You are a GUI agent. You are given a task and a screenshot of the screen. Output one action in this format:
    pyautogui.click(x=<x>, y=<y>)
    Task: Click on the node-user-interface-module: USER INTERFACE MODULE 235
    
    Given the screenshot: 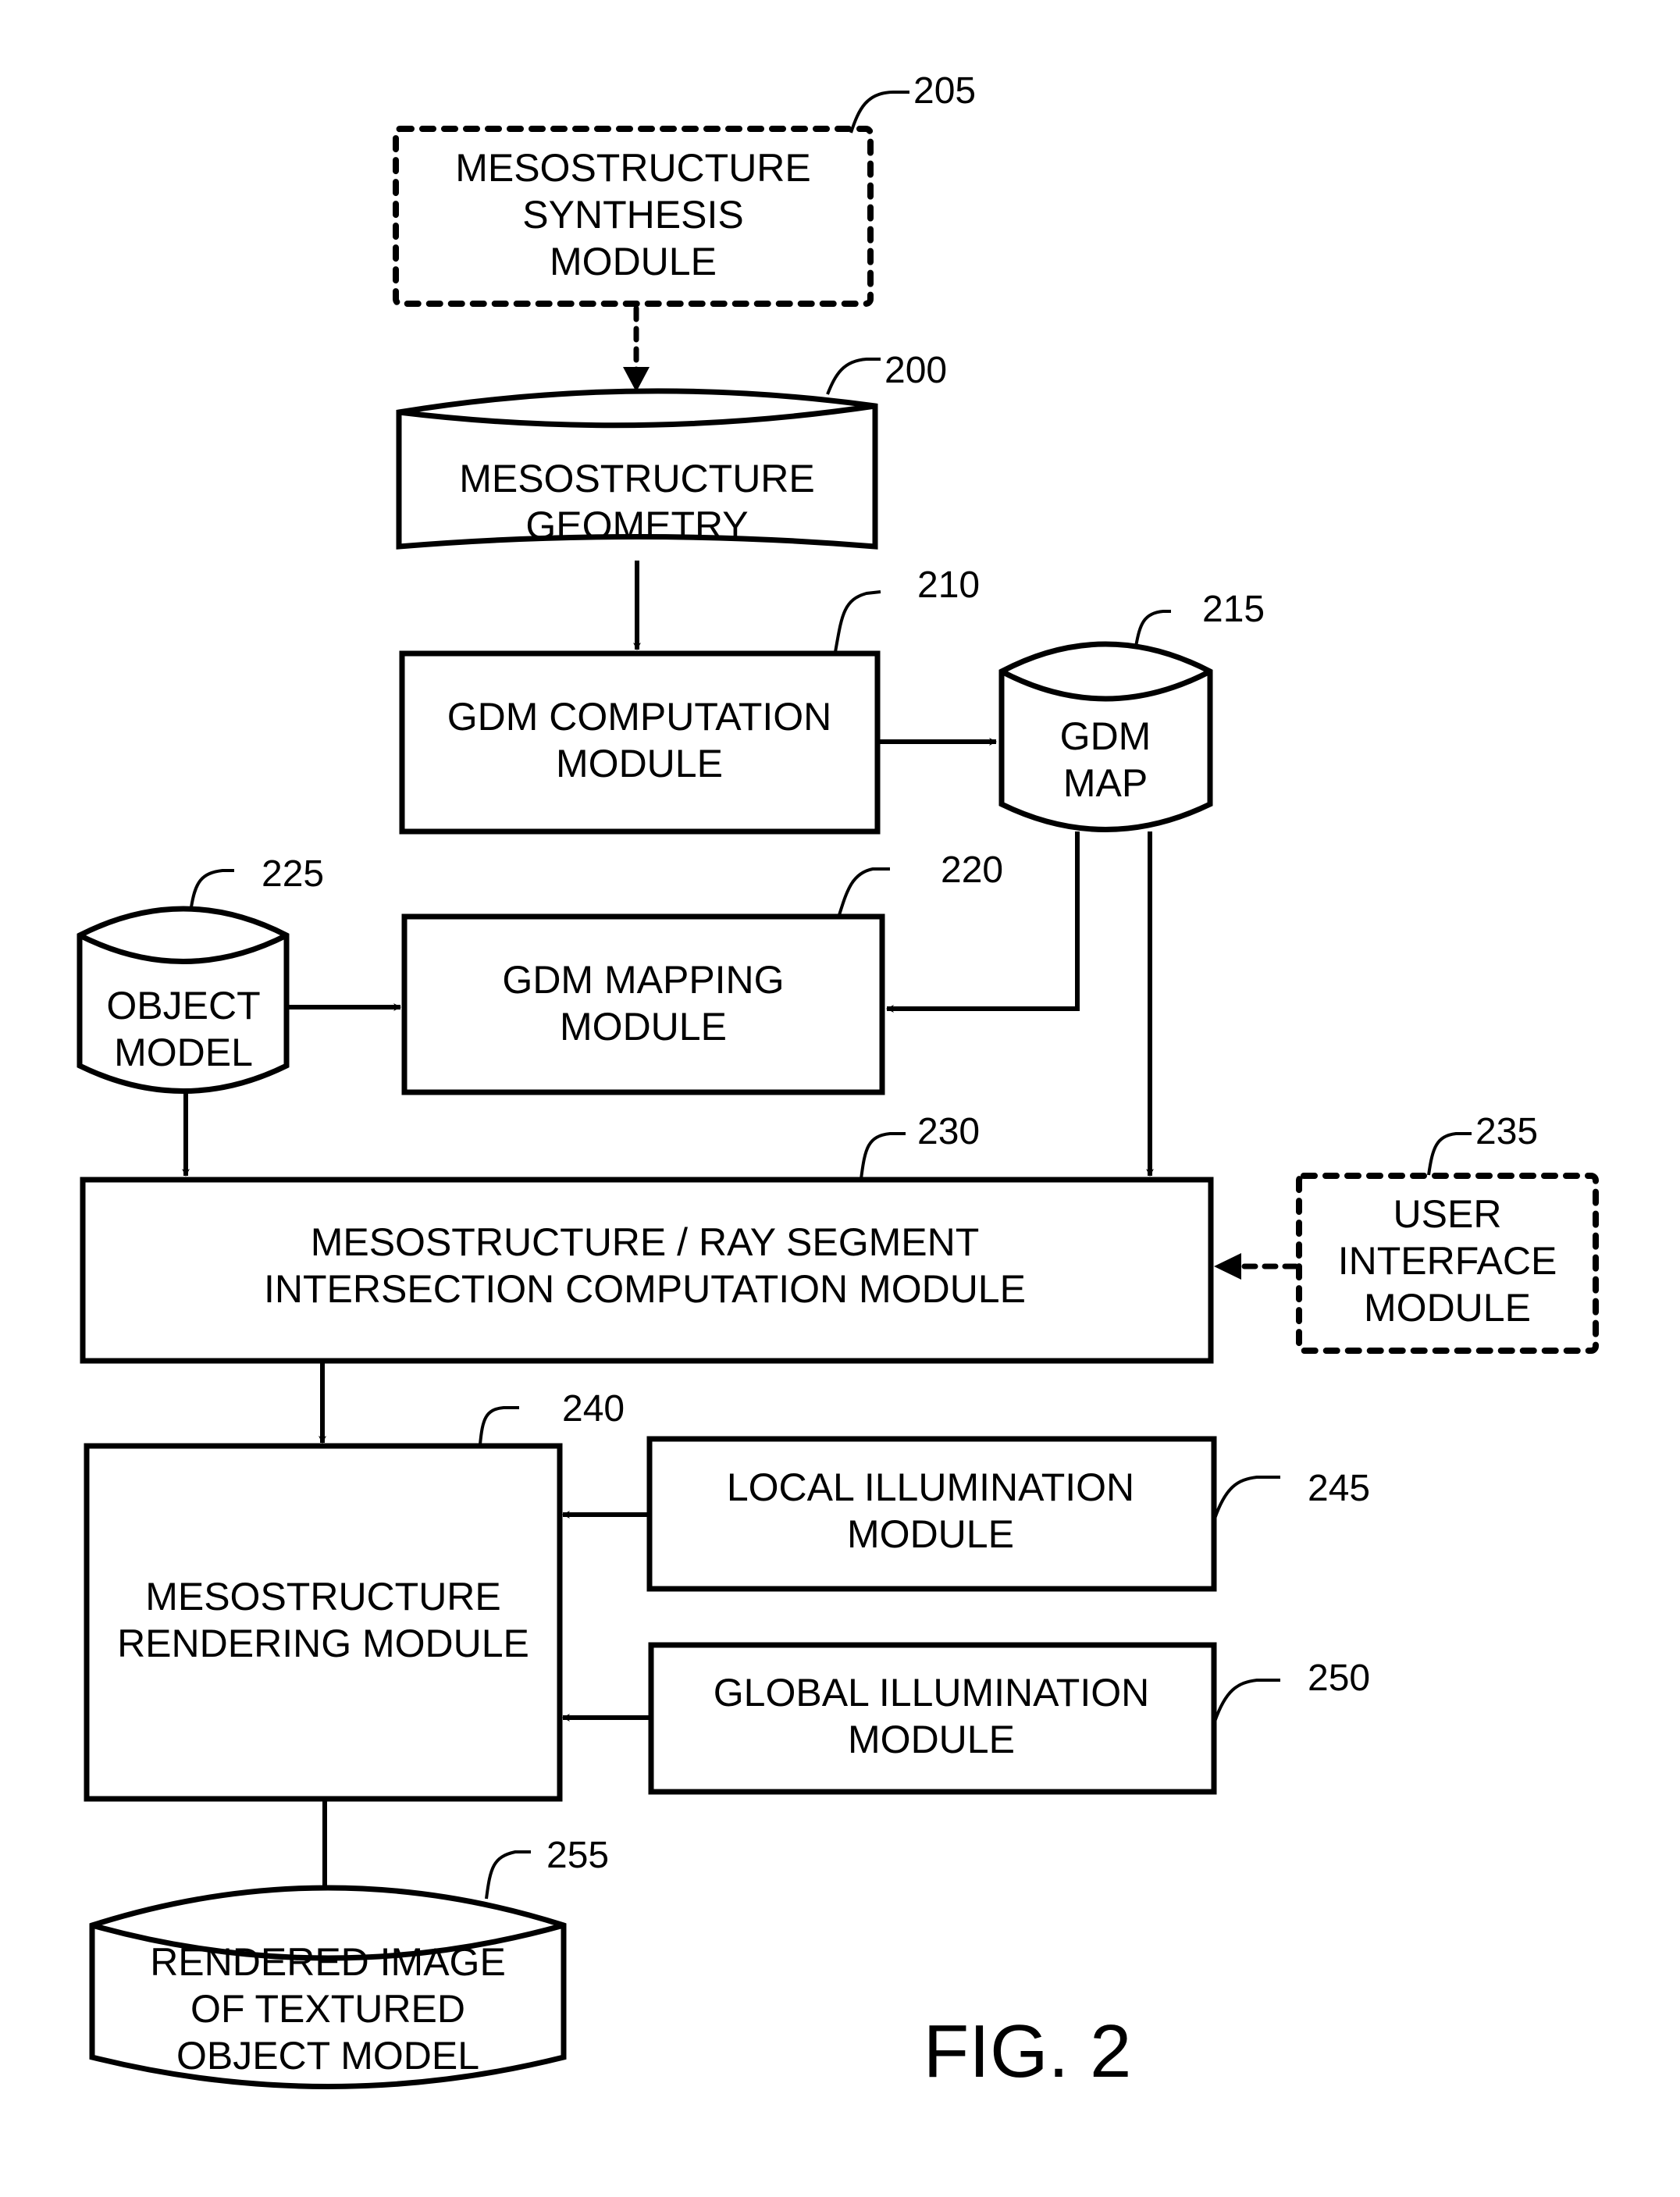 What is the action you would take?
    pyautogui.click(x=1447, y=1232)
    